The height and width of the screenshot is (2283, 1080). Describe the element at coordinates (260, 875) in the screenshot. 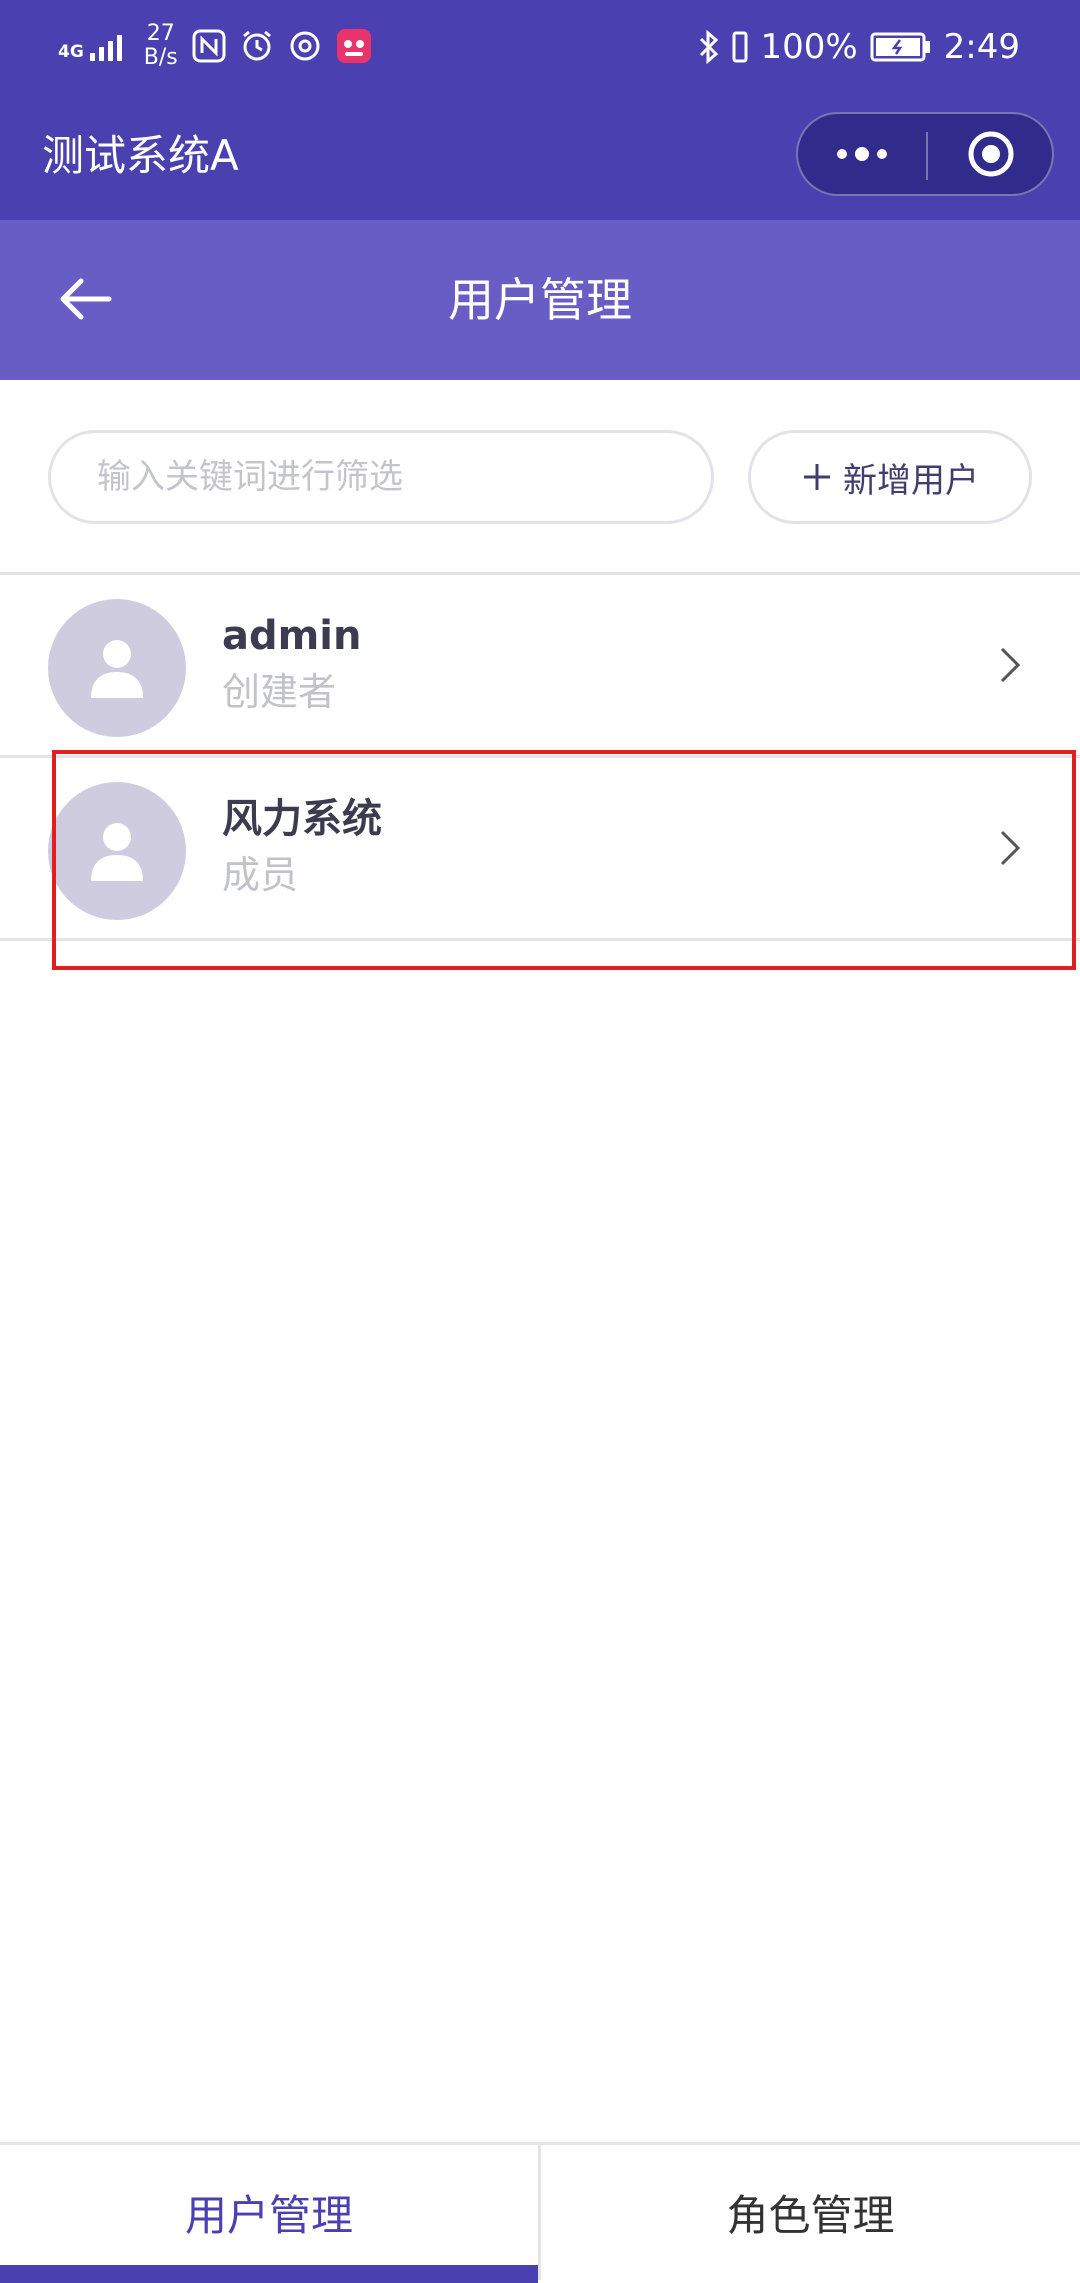

I see `user-role: 成员` at that location.